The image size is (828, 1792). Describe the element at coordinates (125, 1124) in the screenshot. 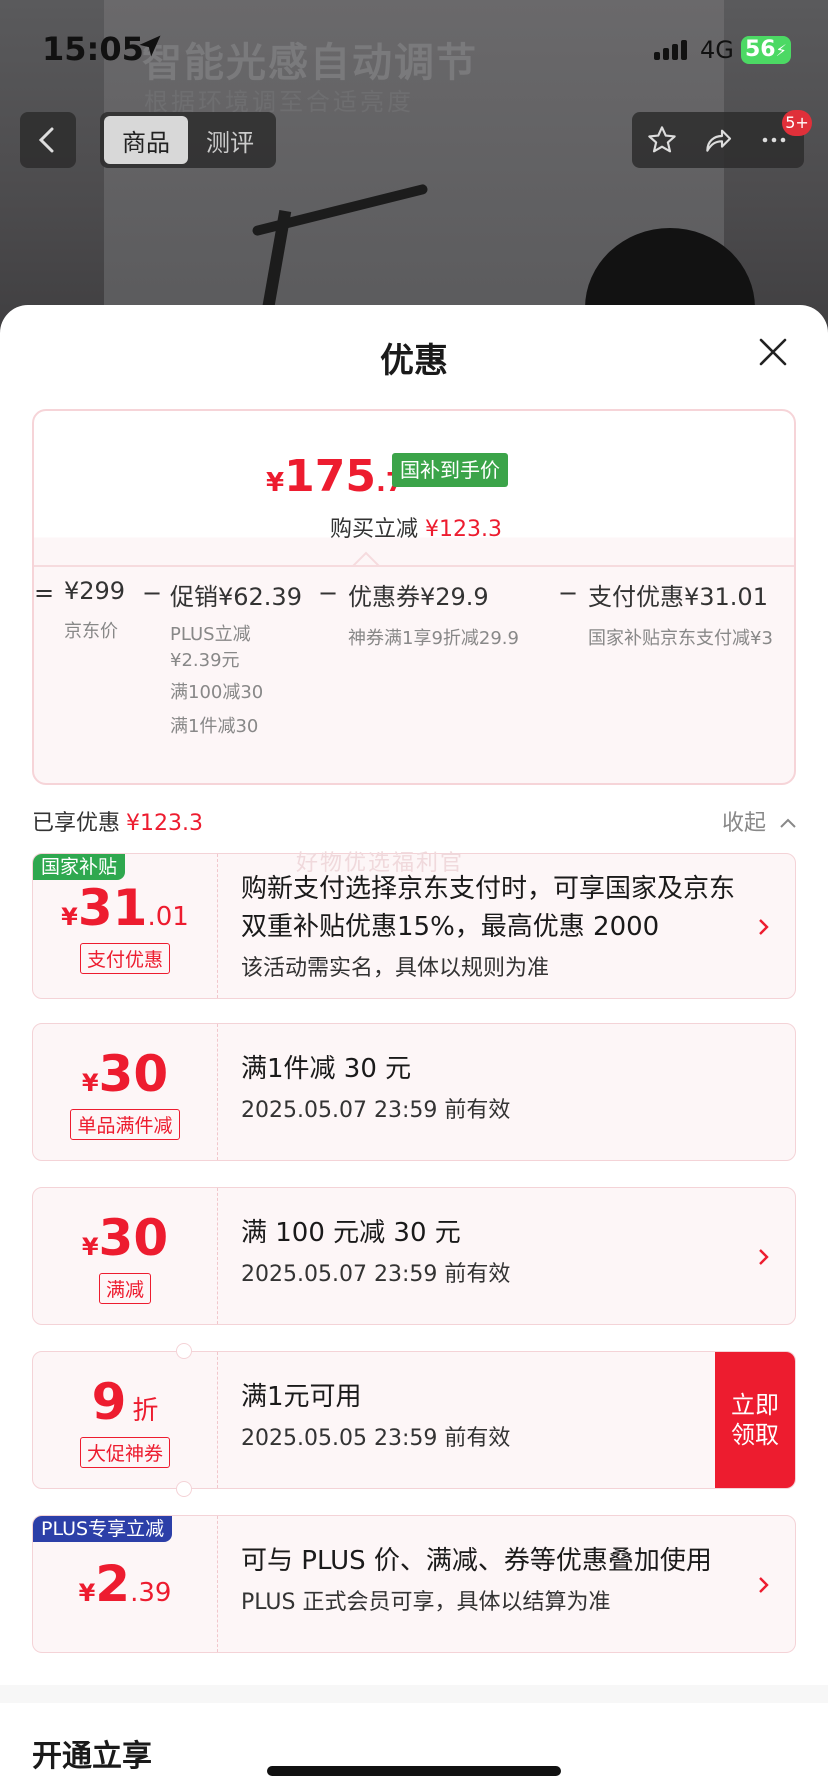

I see `coupon-type: 单品满件减` at that location.